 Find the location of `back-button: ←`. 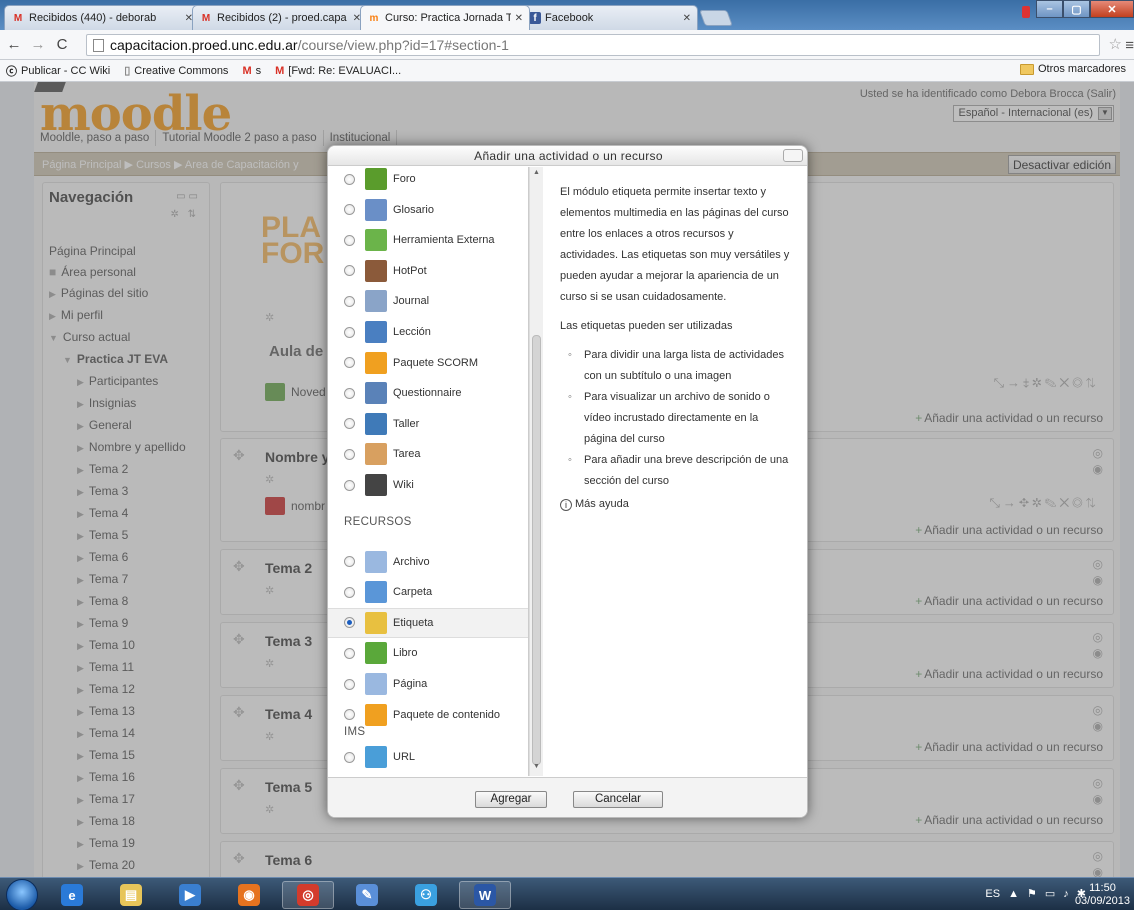

back-button: ← is located at coordinates (14, 44).